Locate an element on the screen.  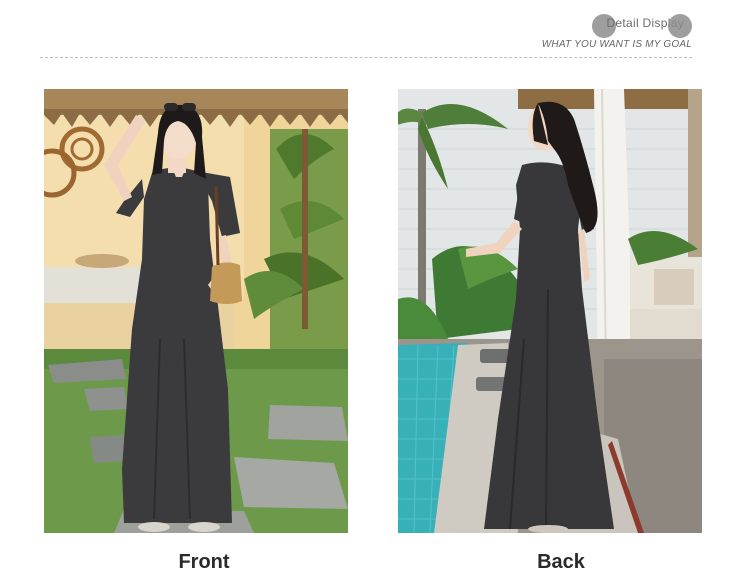
back-caption: Back is located at coordinates (561, 562).